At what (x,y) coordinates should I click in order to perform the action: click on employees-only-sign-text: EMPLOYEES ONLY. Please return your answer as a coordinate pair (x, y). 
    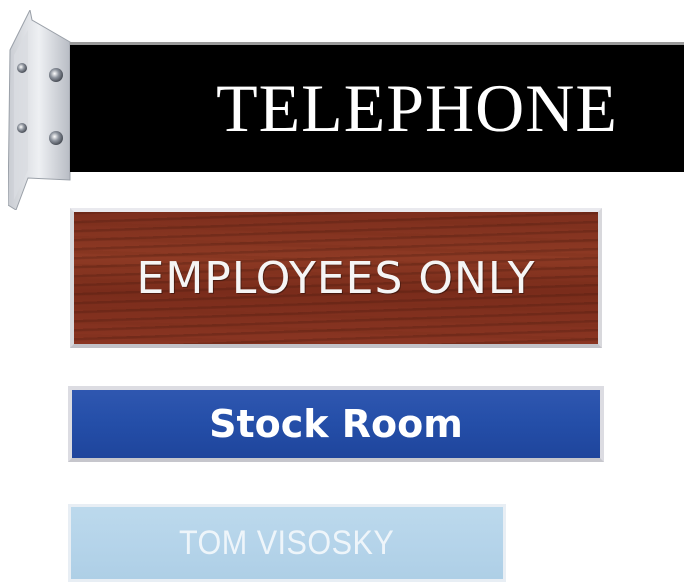
    Looking at the image, I should click on (336, 278).